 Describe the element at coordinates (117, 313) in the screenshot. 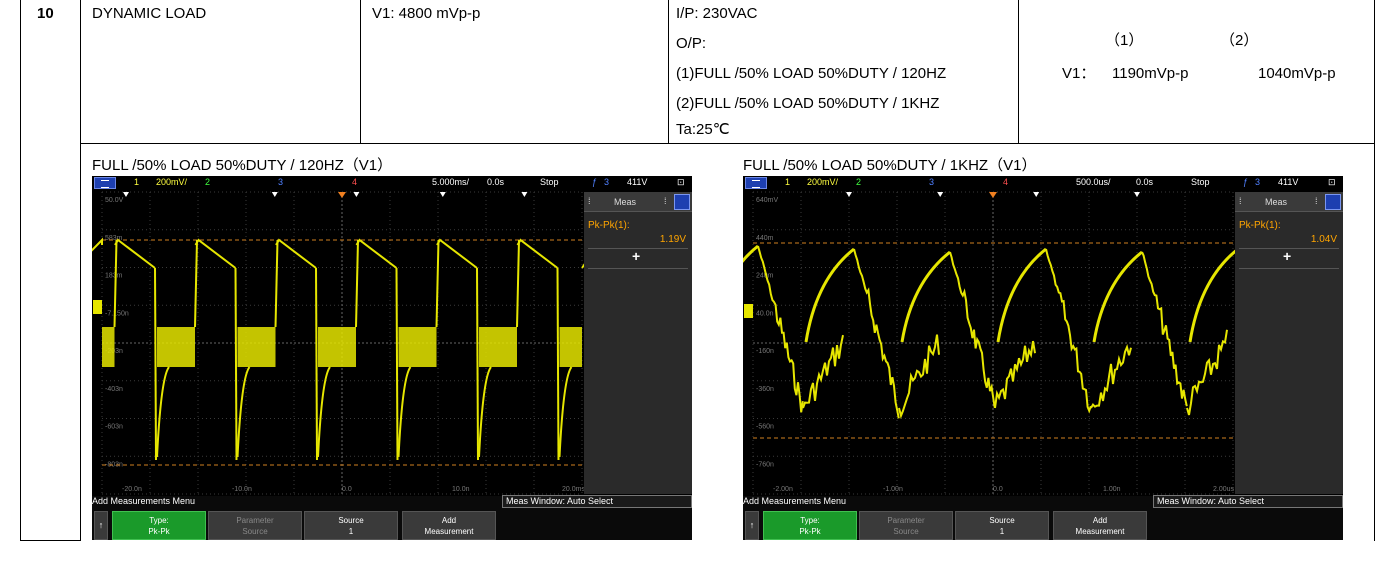

I see `y-axis-label: -7.150n` at that location.